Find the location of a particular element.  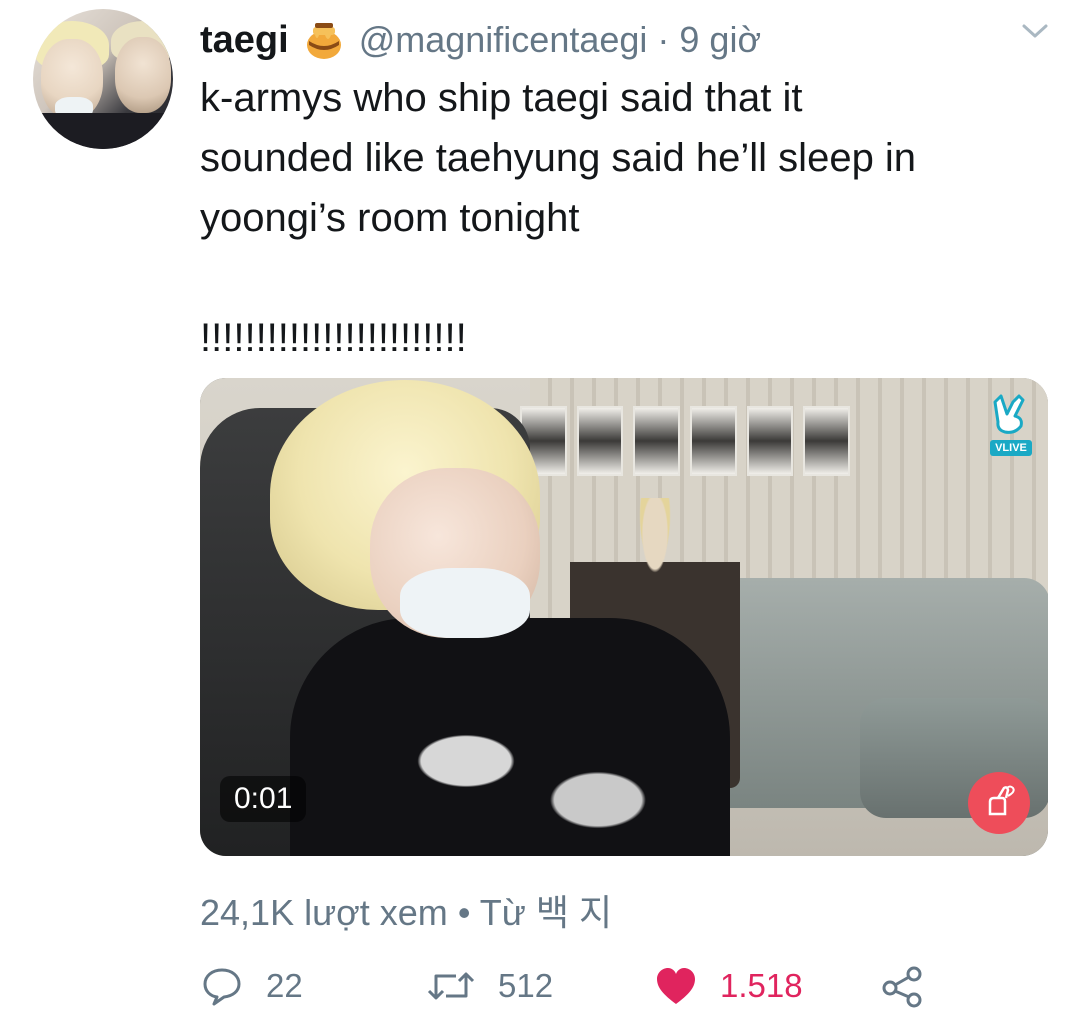

view-count: 24,1K lượt xem is located at coordinates (324, 912).